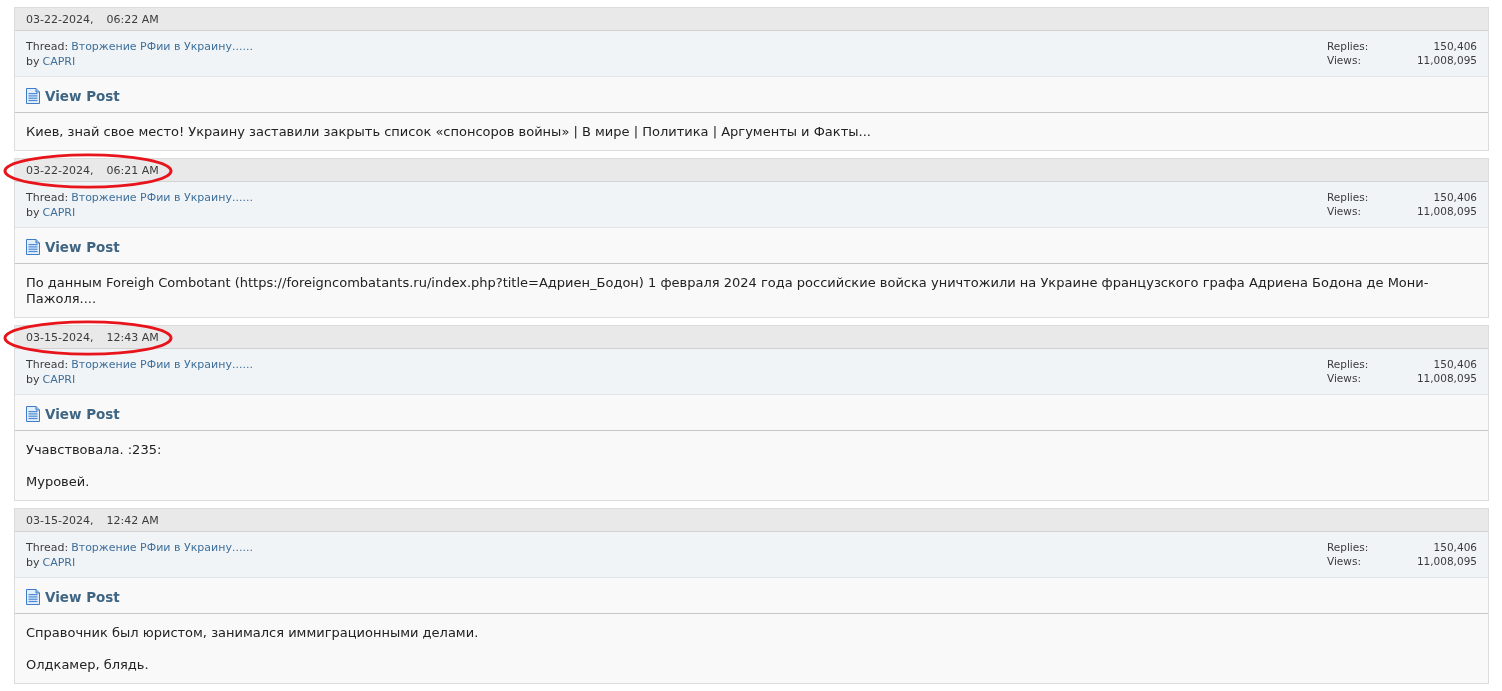 The width and height of the screenshot is (1502, 691). I want to click on post-time: 06:22 AM, so click(132, 19).